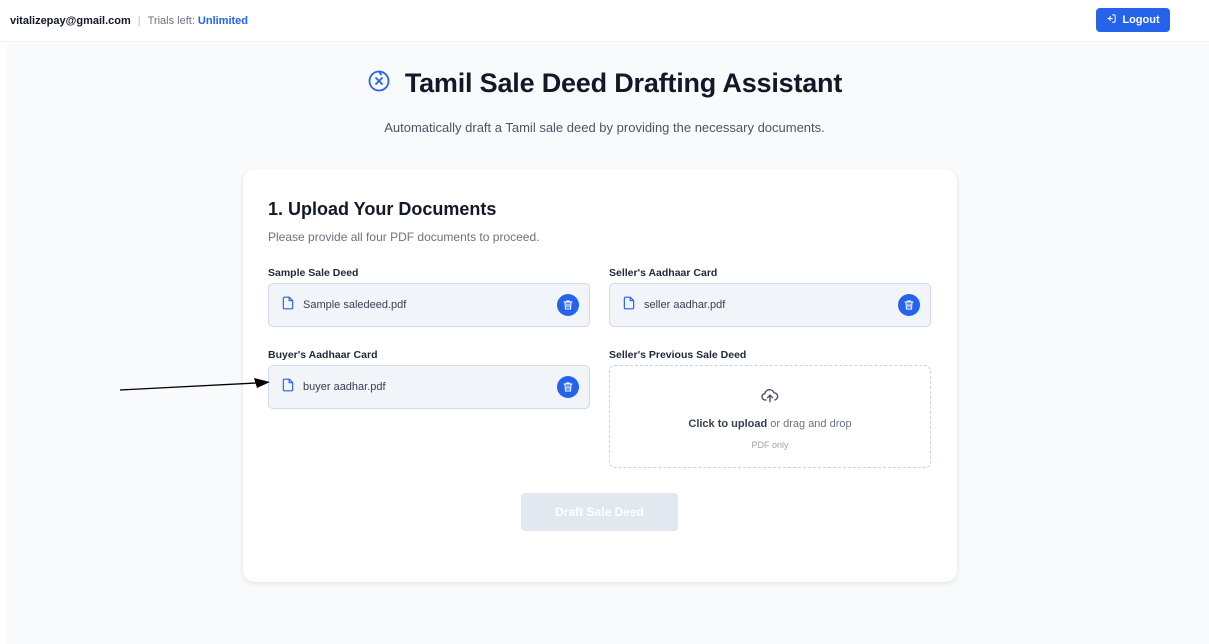 The height and width of the screenshot is (644, 1209). What do you see at coordinates (770, 445) in the screenshot?
I see `dropzone-hint: PDF only` at bounding box center [770, 445].